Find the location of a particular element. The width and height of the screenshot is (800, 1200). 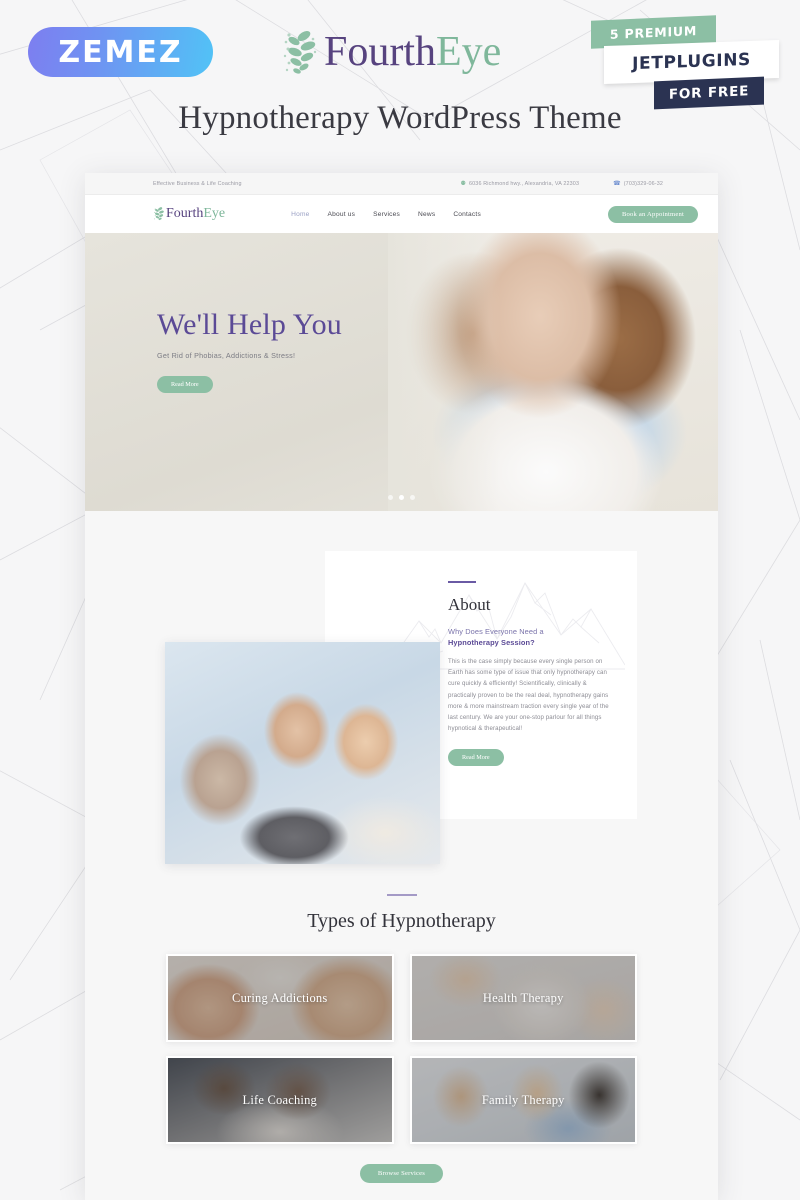

nav-link-news: News is located at coordinates (426, 214).